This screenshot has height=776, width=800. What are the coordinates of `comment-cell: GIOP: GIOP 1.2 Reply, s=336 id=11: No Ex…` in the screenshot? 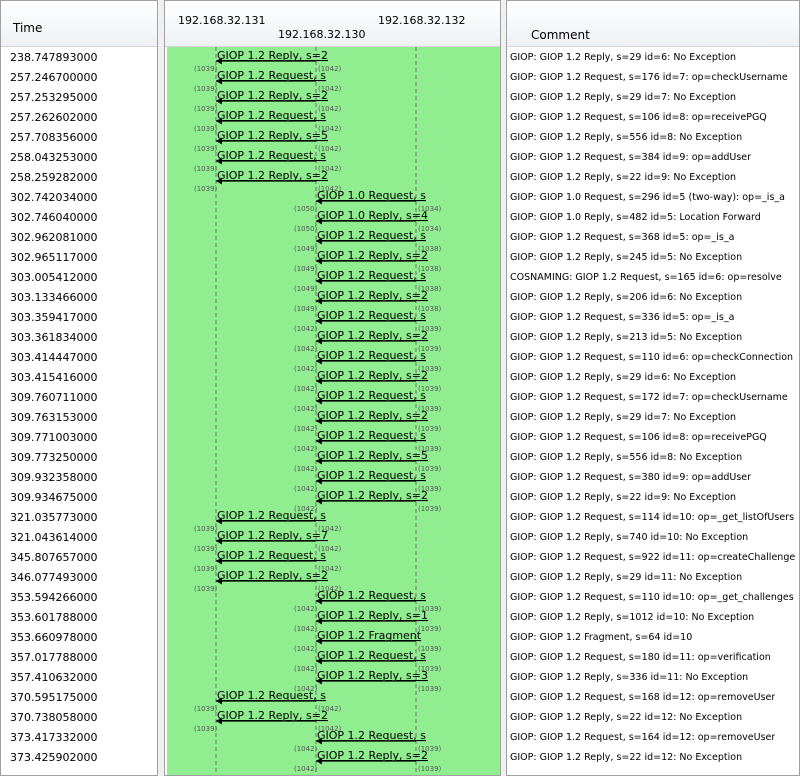 It's located at (629, 678).